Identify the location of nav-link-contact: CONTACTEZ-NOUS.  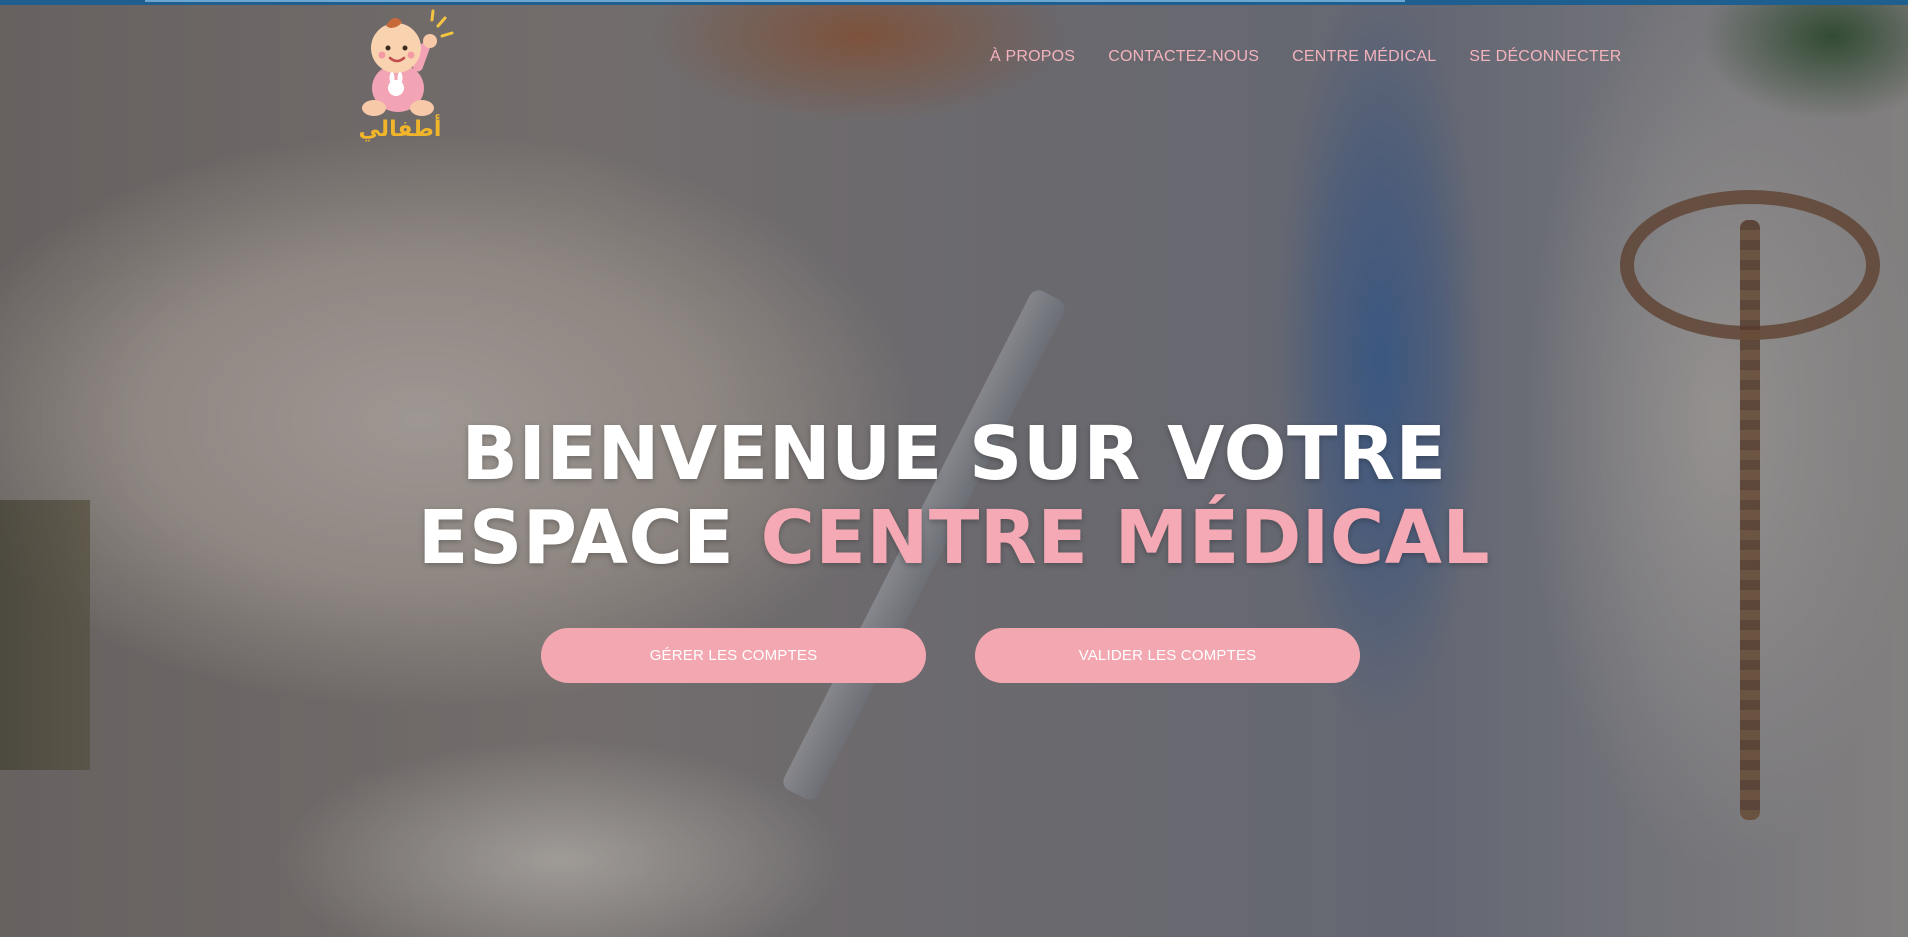
(1183, 57).